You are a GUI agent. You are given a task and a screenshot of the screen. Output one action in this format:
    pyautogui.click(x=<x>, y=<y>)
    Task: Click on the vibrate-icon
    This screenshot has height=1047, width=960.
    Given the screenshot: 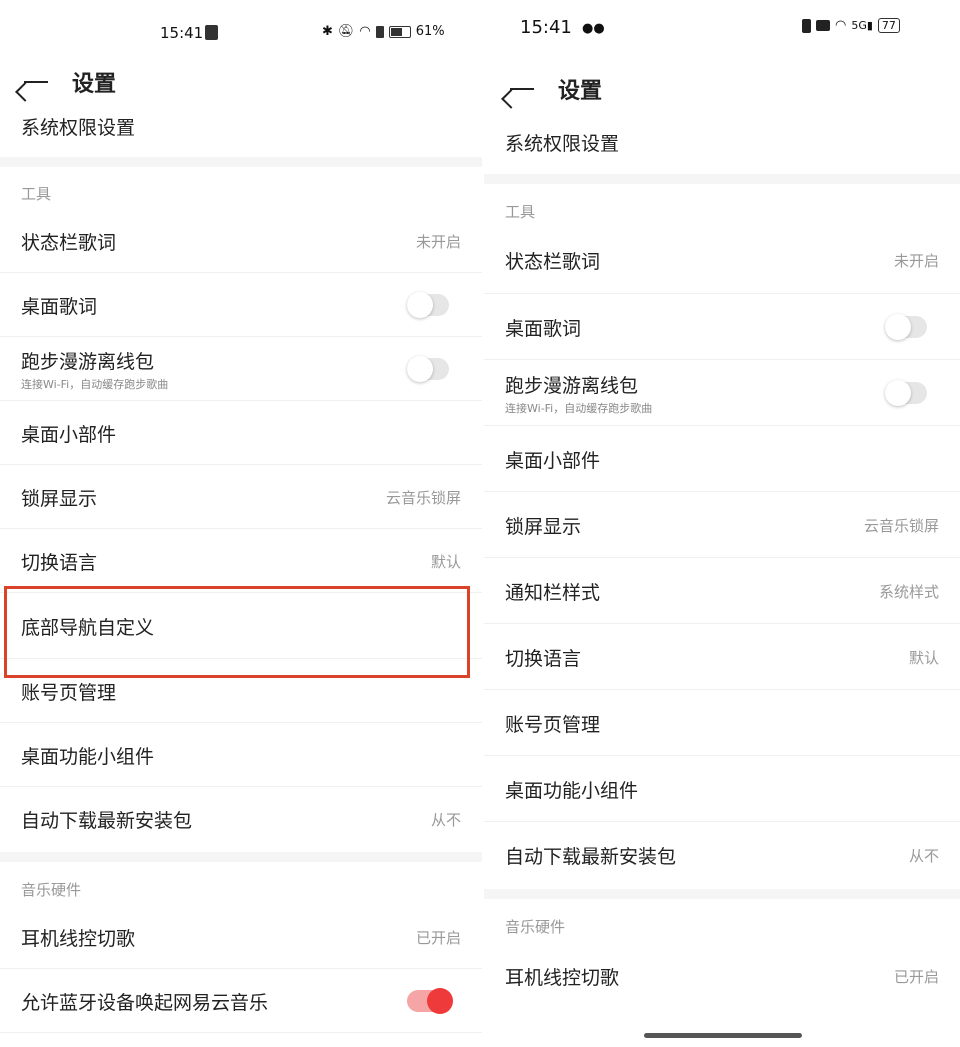 What is the action you would take?
    pyautogui.click(x=806, y=25)
    